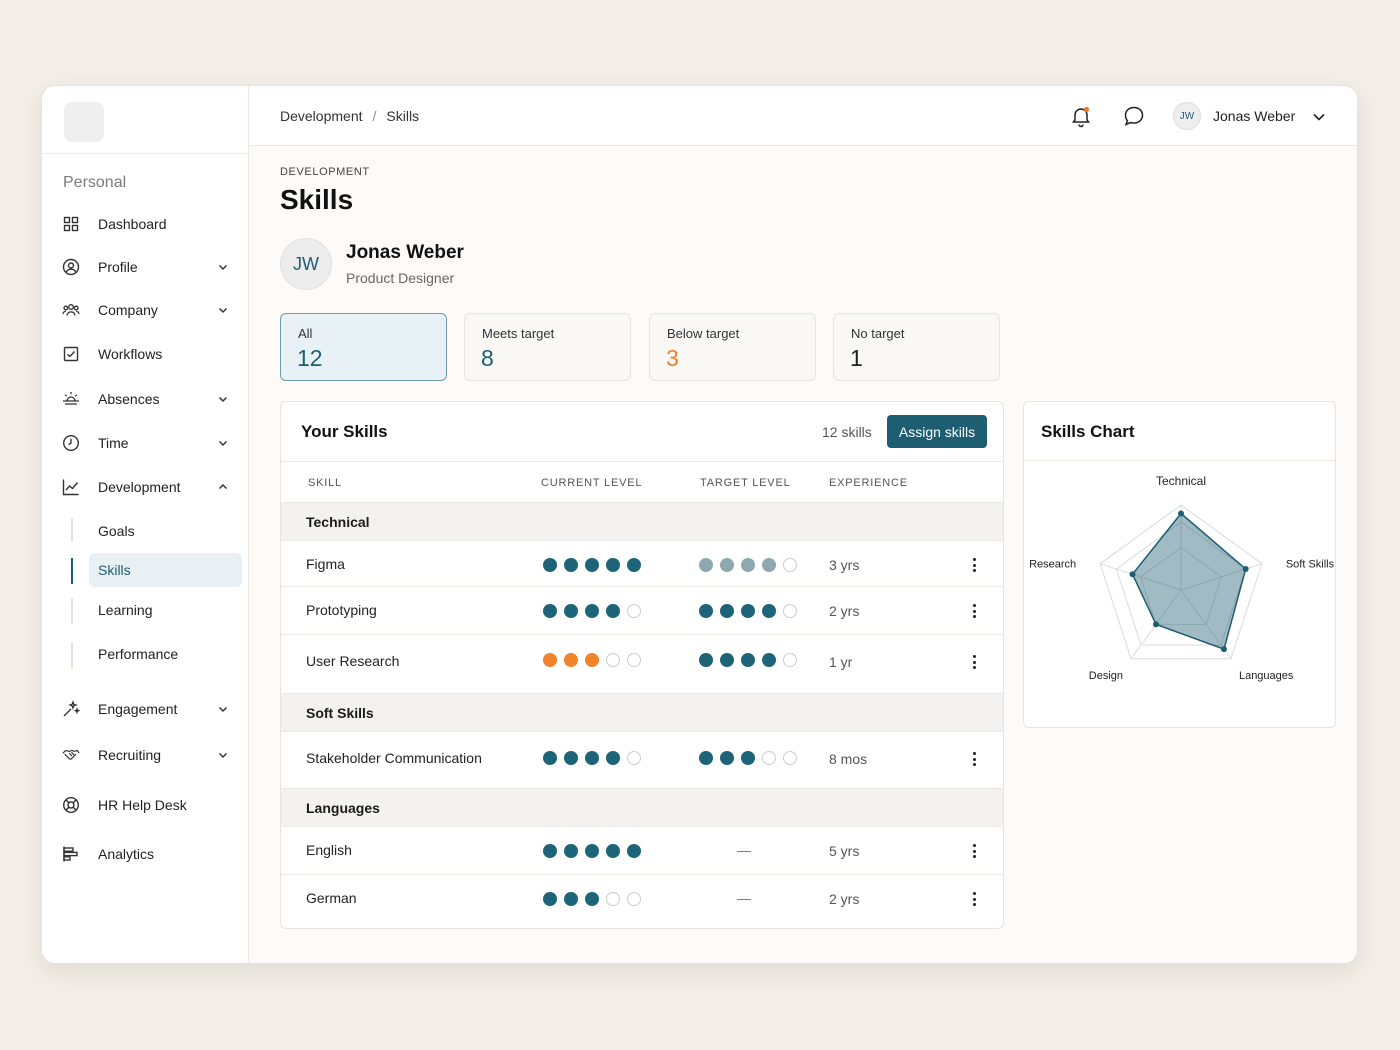 This screenshot has width=1400, height=1050. I want to click on sidebar-item-absences: Absences, so click(148, 399).